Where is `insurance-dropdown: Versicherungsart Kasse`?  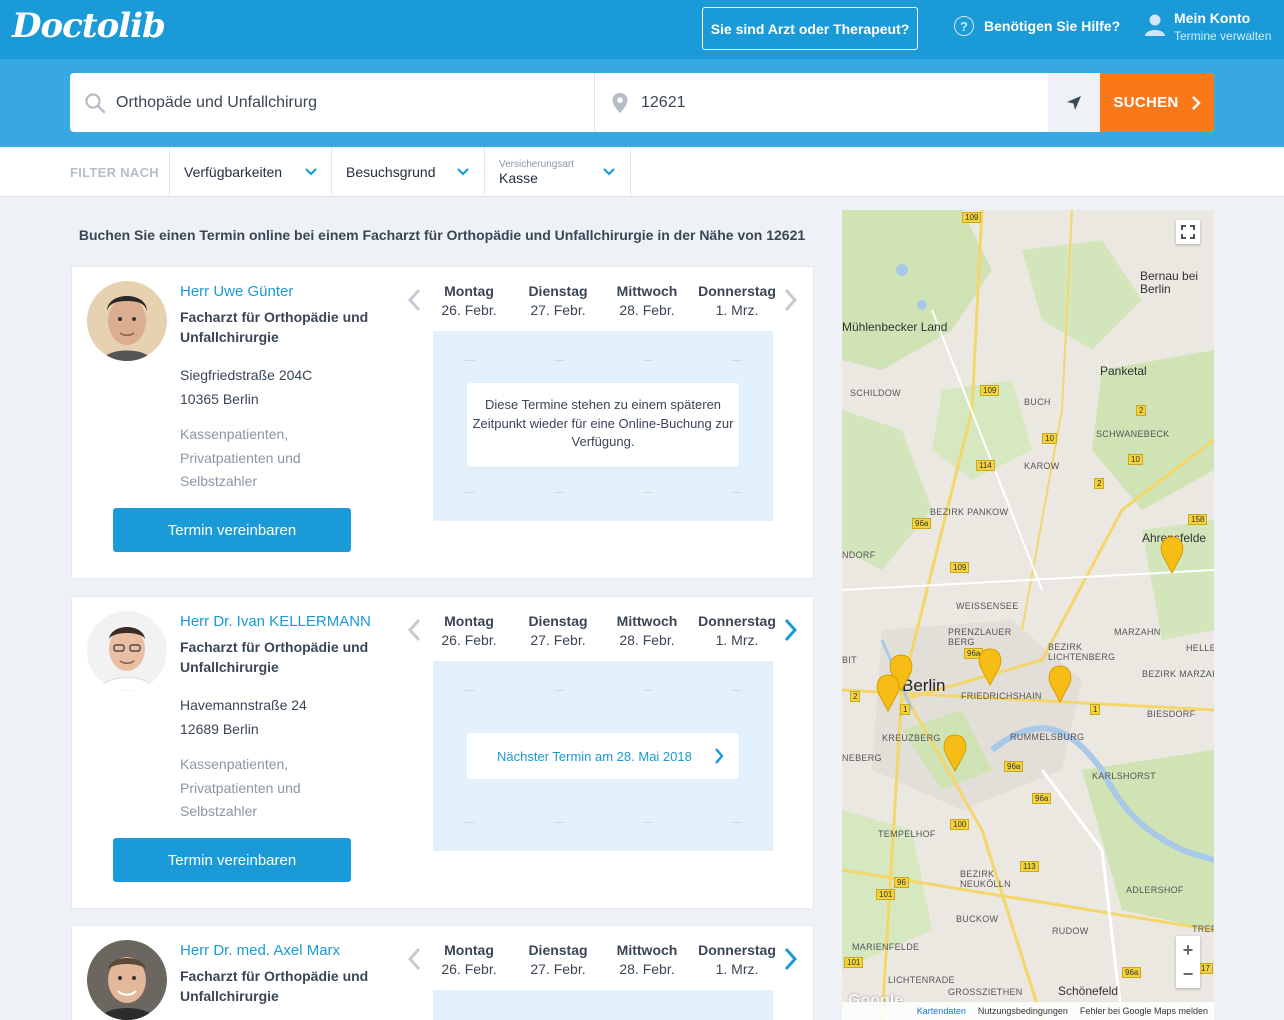
insurance-dropdown: Versicherungsart Kasse is located at coordinates (557, 172).